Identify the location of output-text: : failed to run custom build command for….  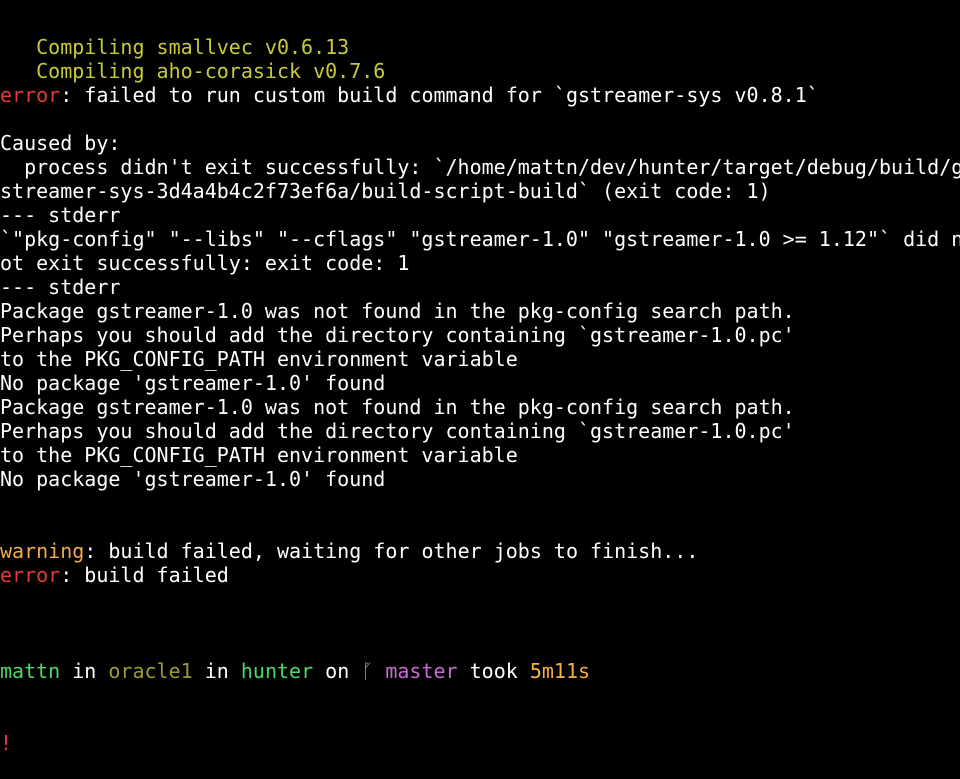
(439, 95).